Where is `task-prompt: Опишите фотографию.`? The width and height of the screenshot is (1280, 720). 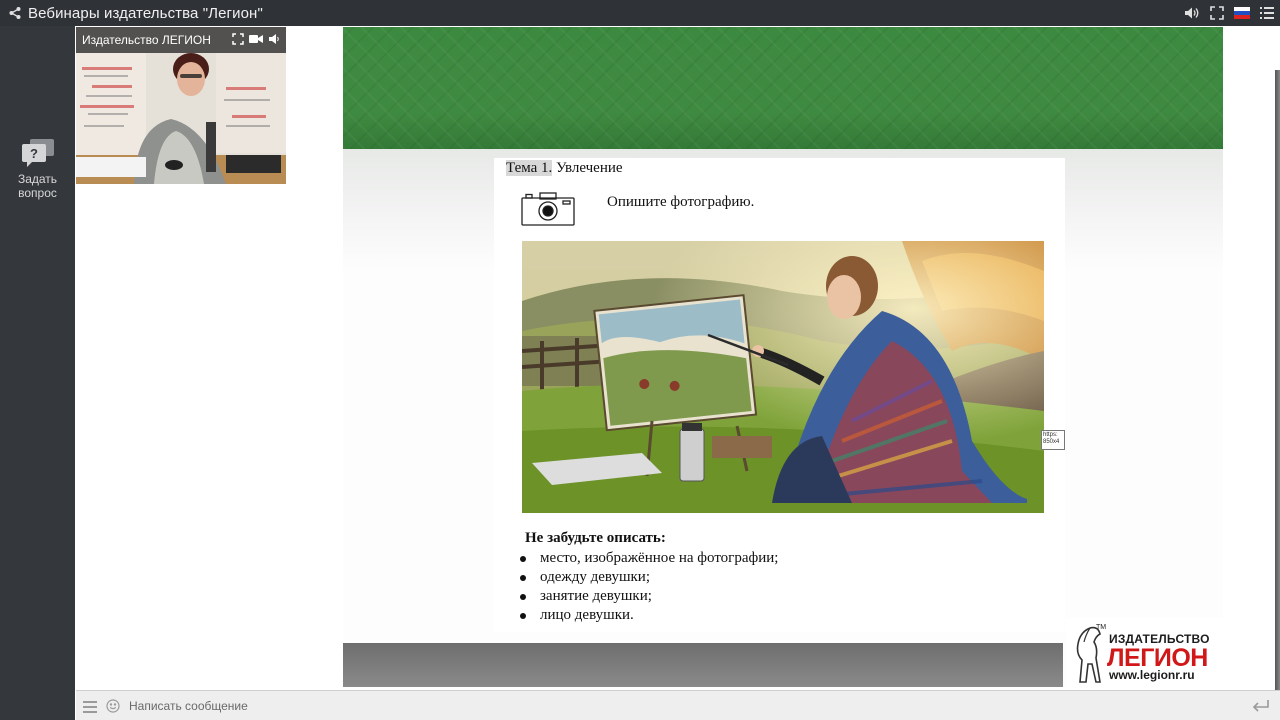 task-prompt: Опишите фотографию. is located at coordinates (681, 202).